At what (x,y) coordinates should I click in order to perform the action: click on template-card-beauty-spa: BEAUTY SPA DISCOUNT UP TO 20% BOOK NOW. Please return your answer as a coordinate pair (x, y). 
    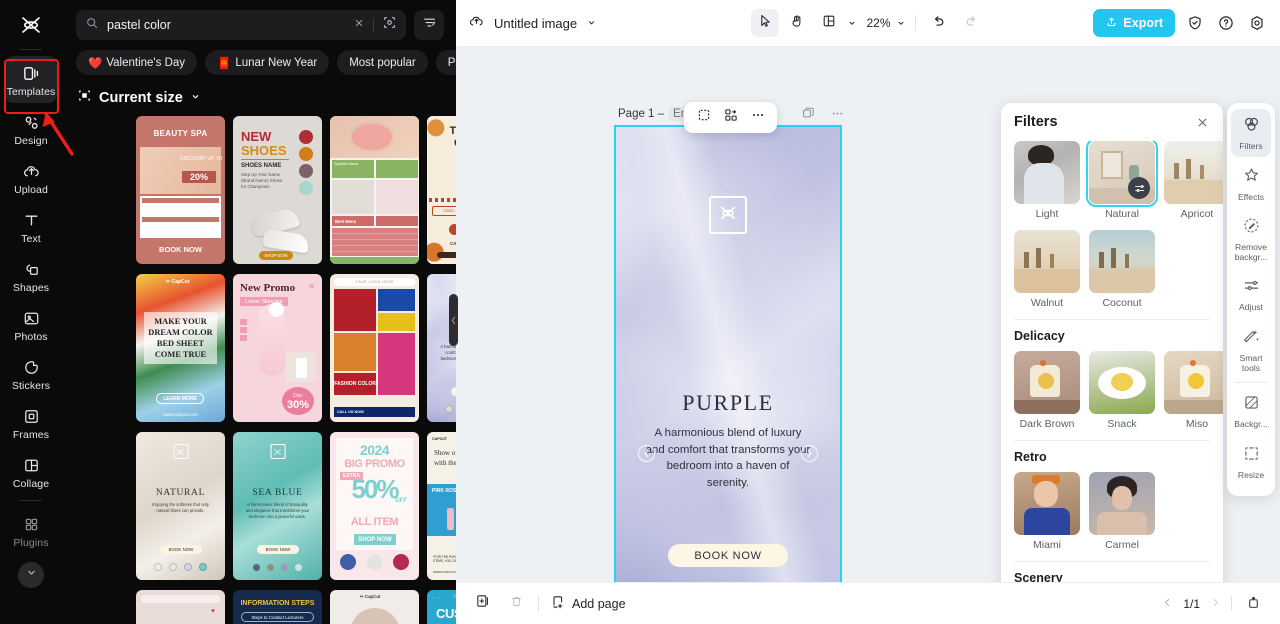
    Looking at the image, I should click on (180, 190).